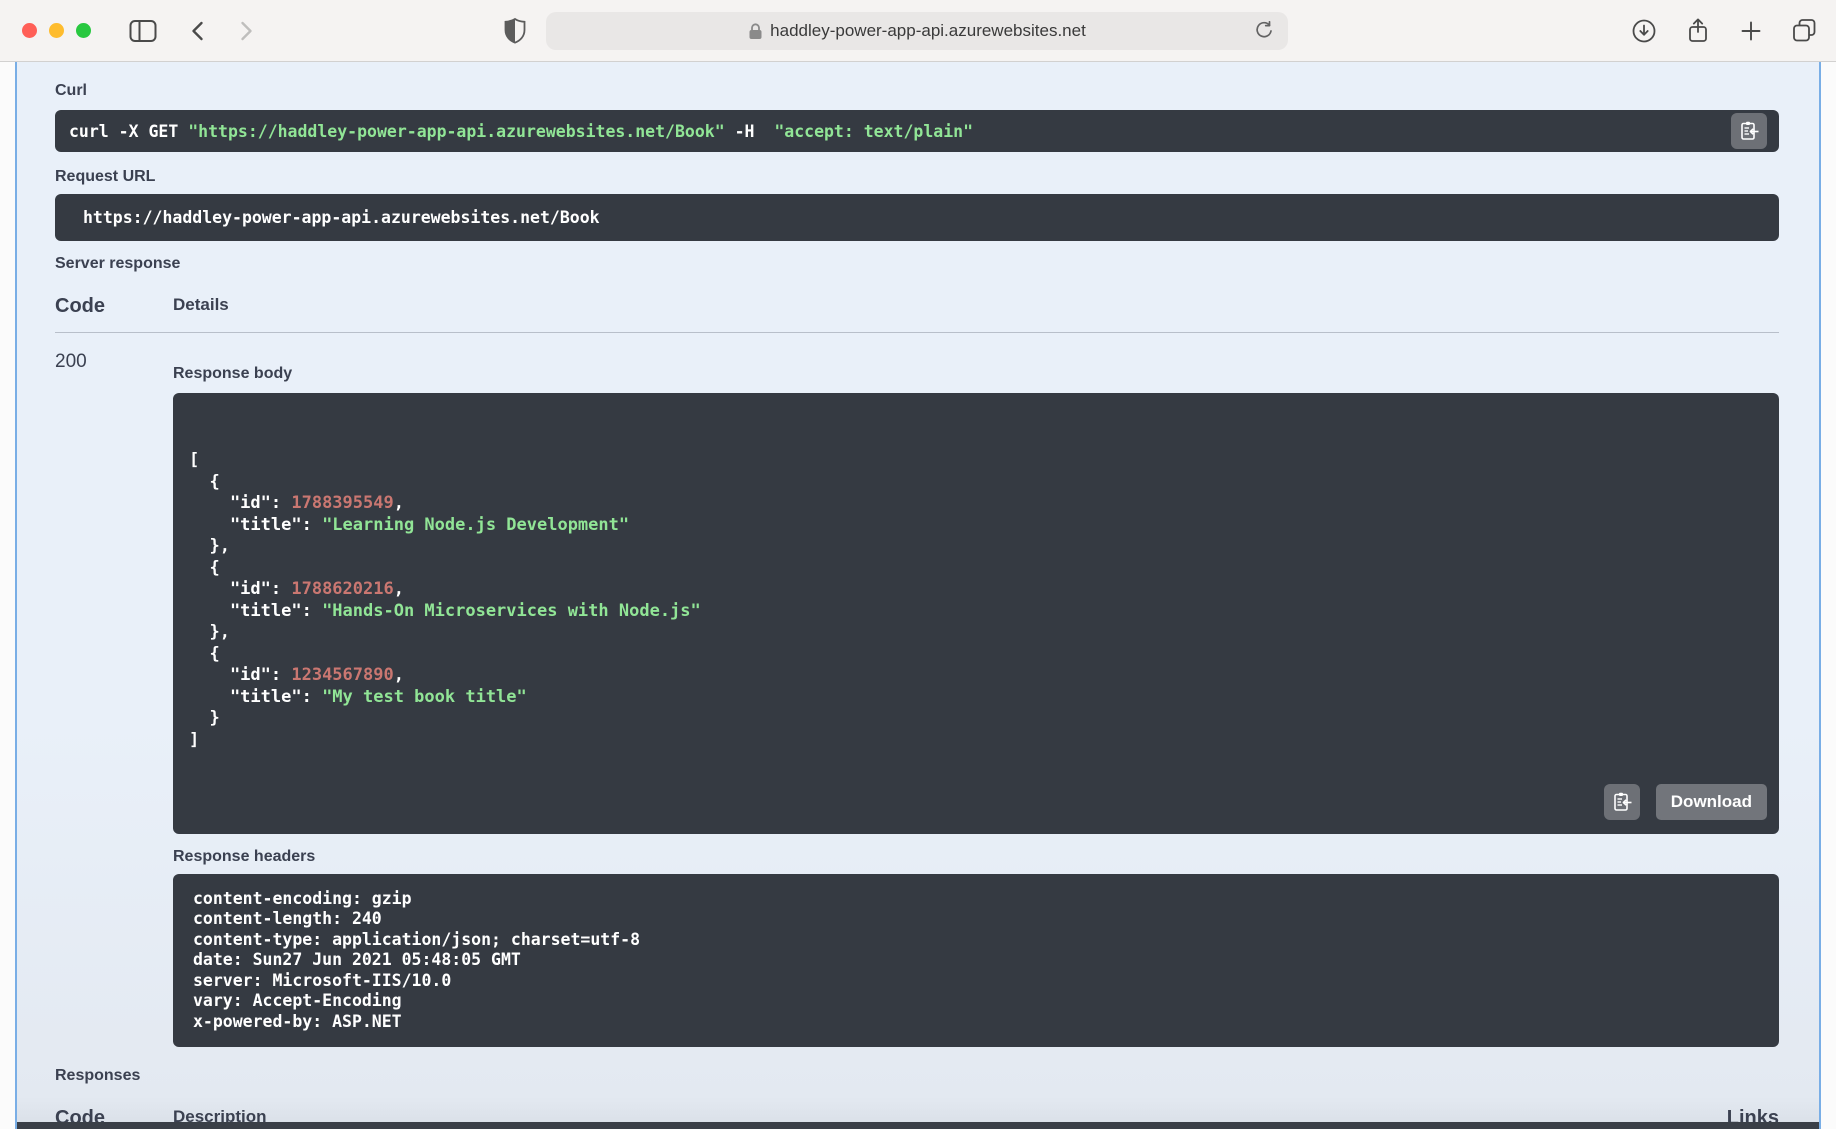 The image size is (1836, 1129). What do you see at coordinates (80, 306) in the screenshot?
I see `code-header: Code` at bounding box center [80, 306].